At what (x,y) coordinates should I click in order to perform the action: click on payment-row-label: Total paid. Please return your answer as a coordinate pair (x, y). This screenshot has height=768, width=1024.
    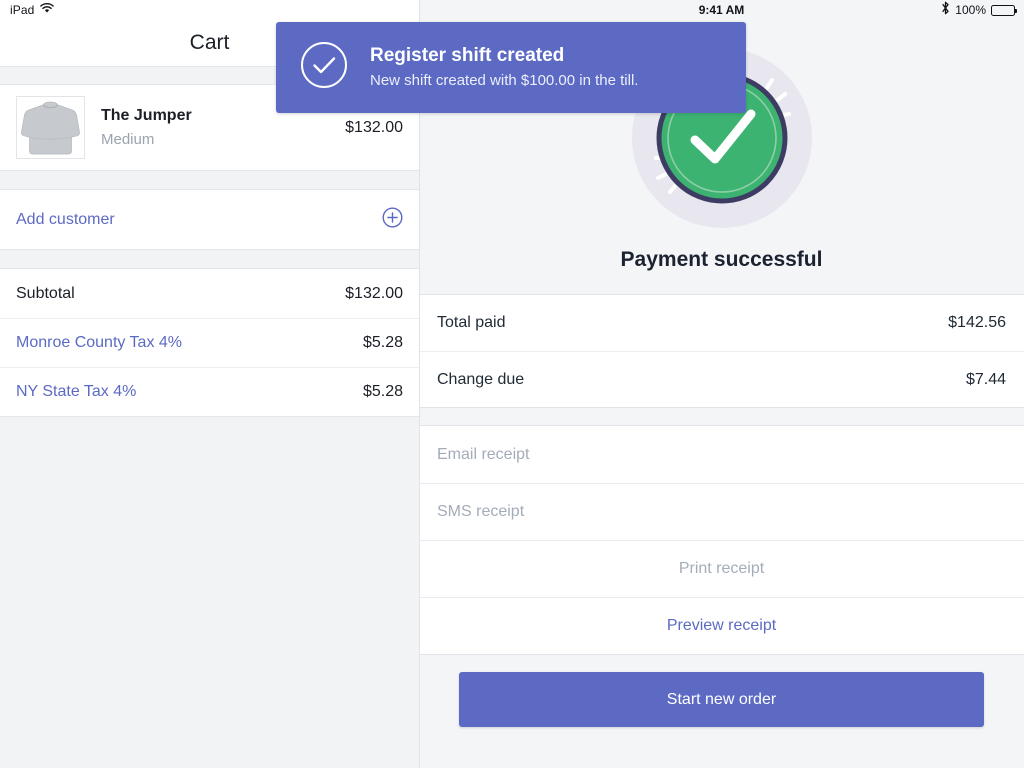
    Looking at the image, I should click on (471, 322).